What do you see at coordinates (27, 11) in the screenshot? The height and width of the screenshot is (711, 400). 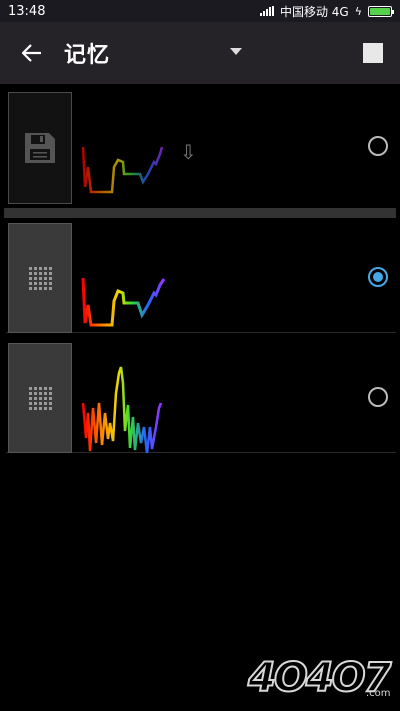 I see `status-time: 13:48` at bounding box center [27, 11].